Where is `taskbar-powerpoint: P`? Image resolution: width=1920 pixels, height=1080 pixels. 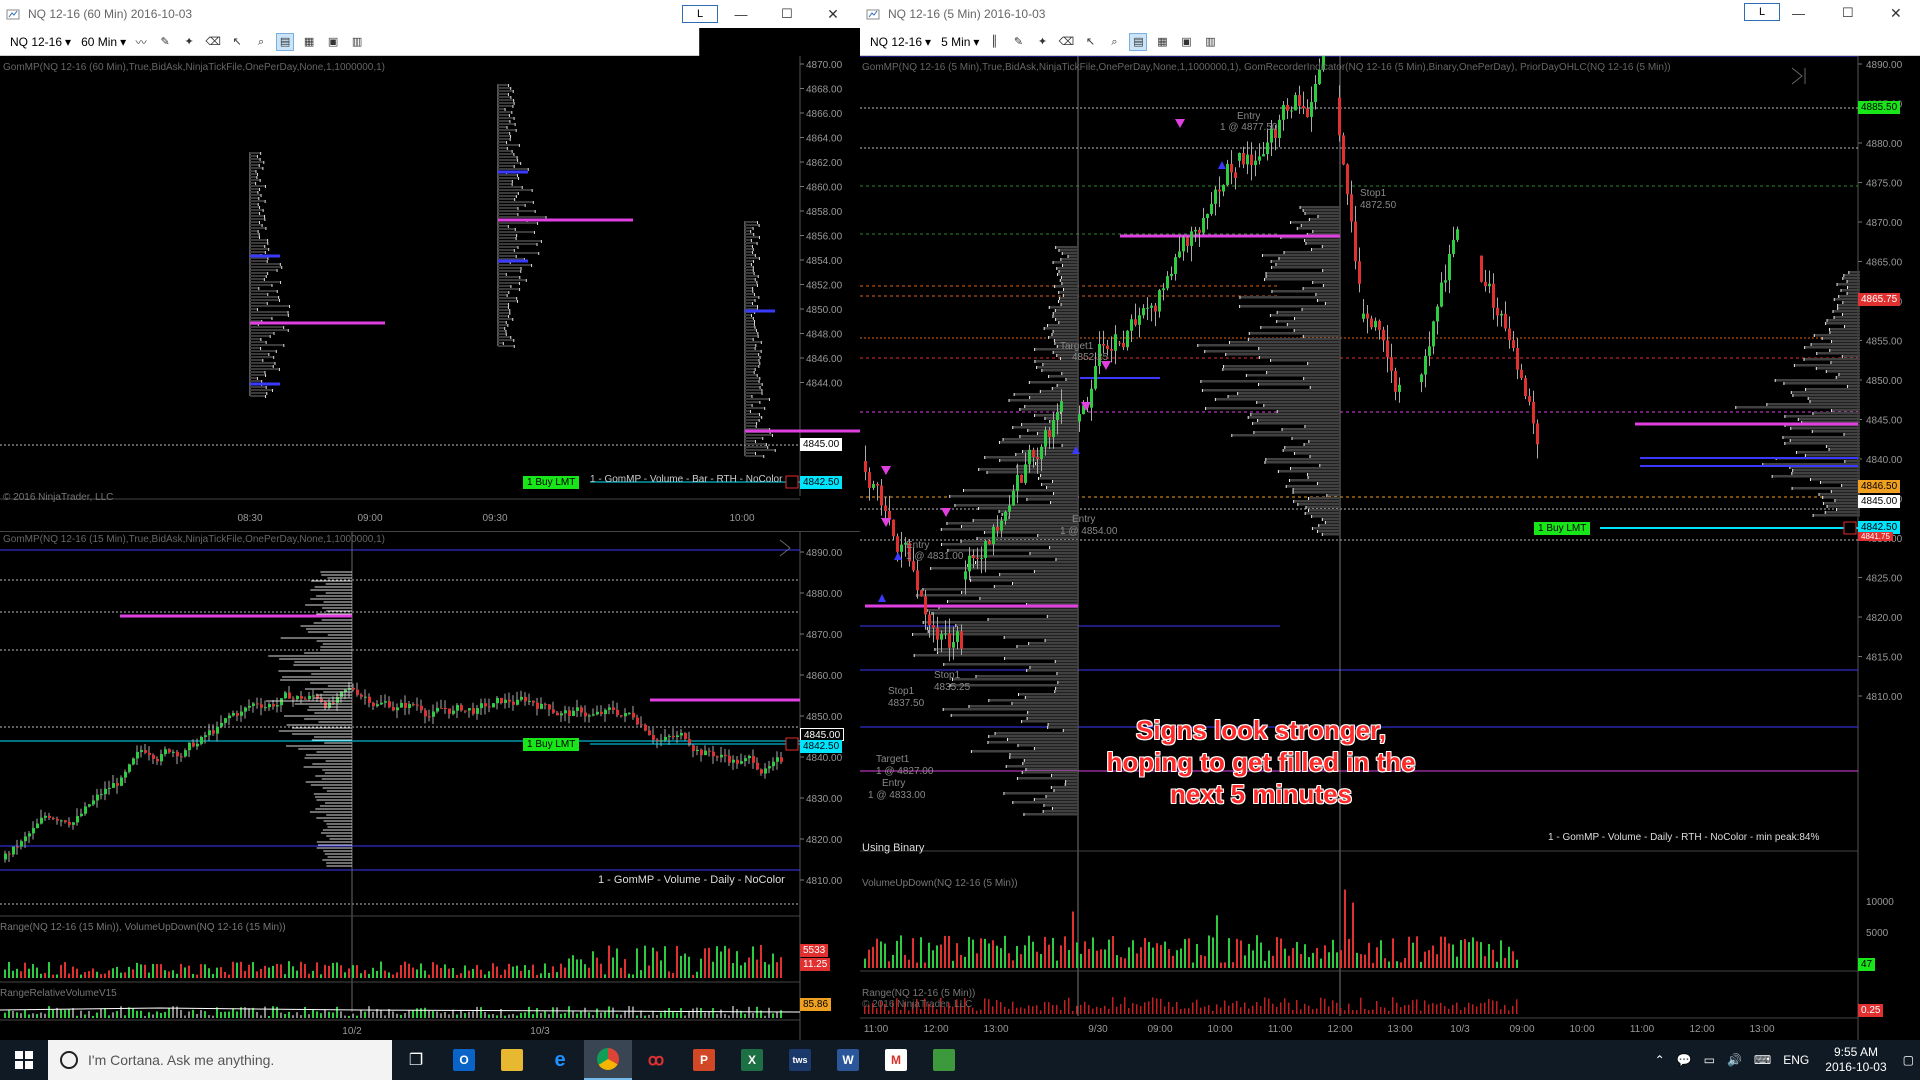 taskbar-powerpoint: P is located at coordinates (704, 1060).